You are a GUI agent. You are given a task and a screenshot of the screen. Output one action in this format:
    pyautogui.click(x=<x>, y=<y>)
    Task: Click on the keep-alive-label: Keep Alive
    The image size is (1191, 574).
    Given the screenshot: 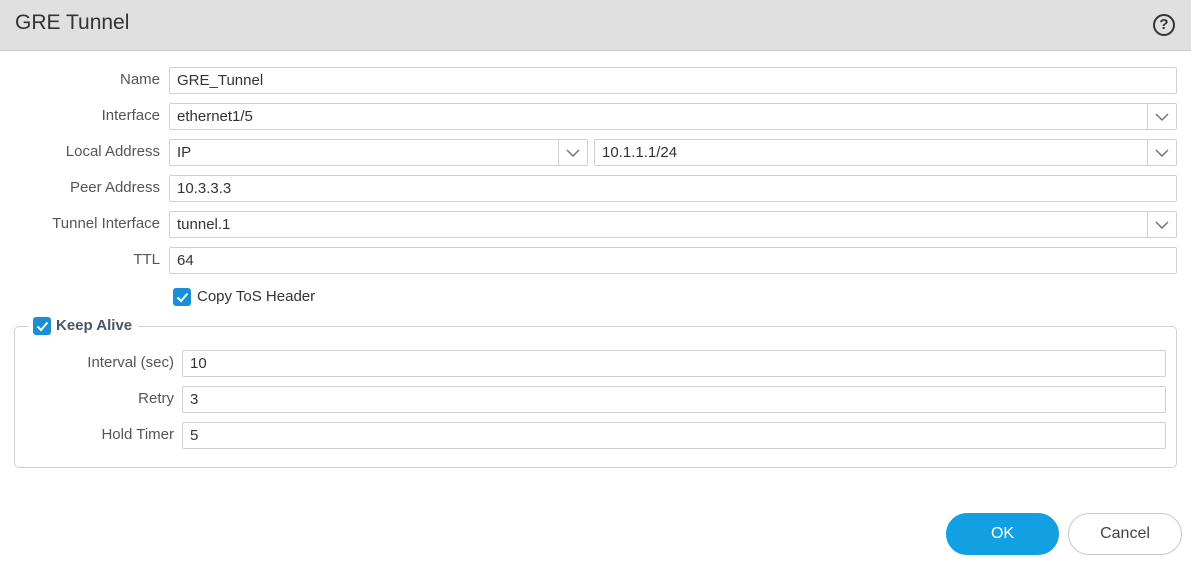 What is the action you would take?
    pyautogui.click(x=94, y=325)
    